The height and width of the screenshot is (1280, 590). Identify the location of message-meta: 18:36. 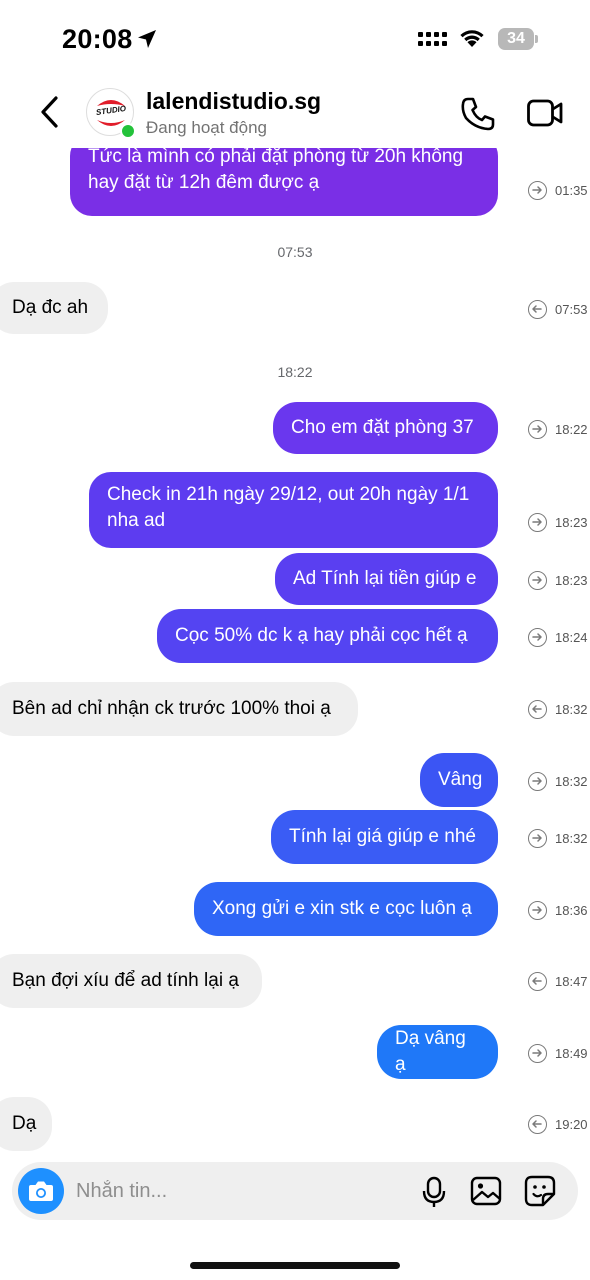
(558, 910).